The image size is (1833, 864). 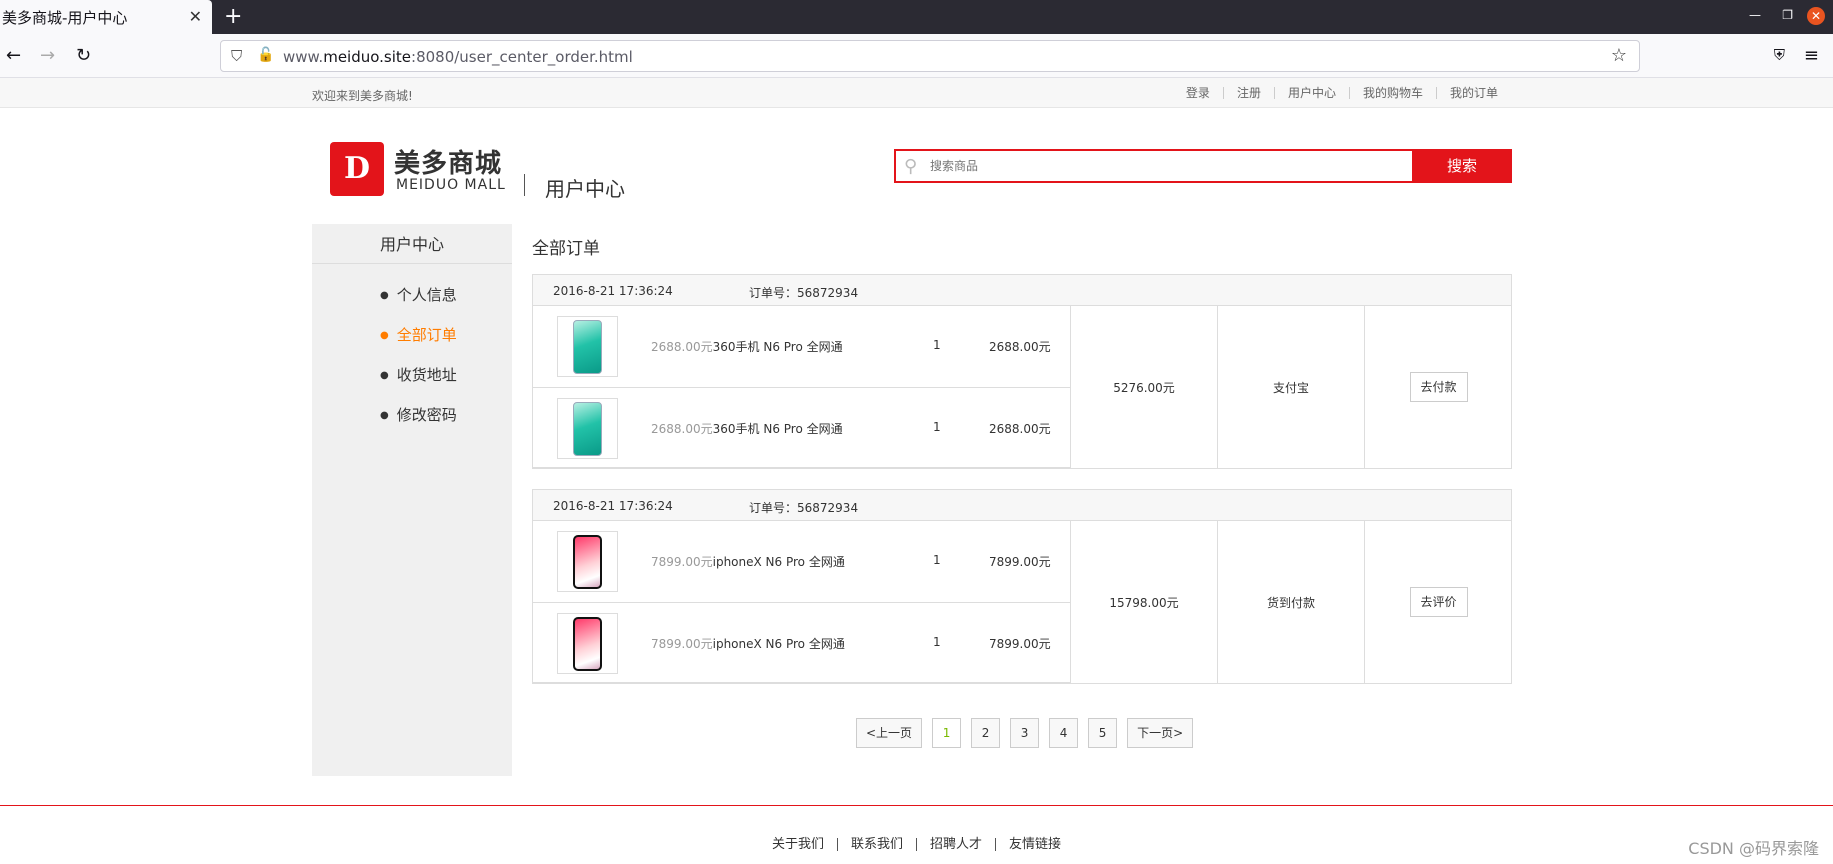 I want to click on minimize-icon: —, so click(x=1755, y=15).